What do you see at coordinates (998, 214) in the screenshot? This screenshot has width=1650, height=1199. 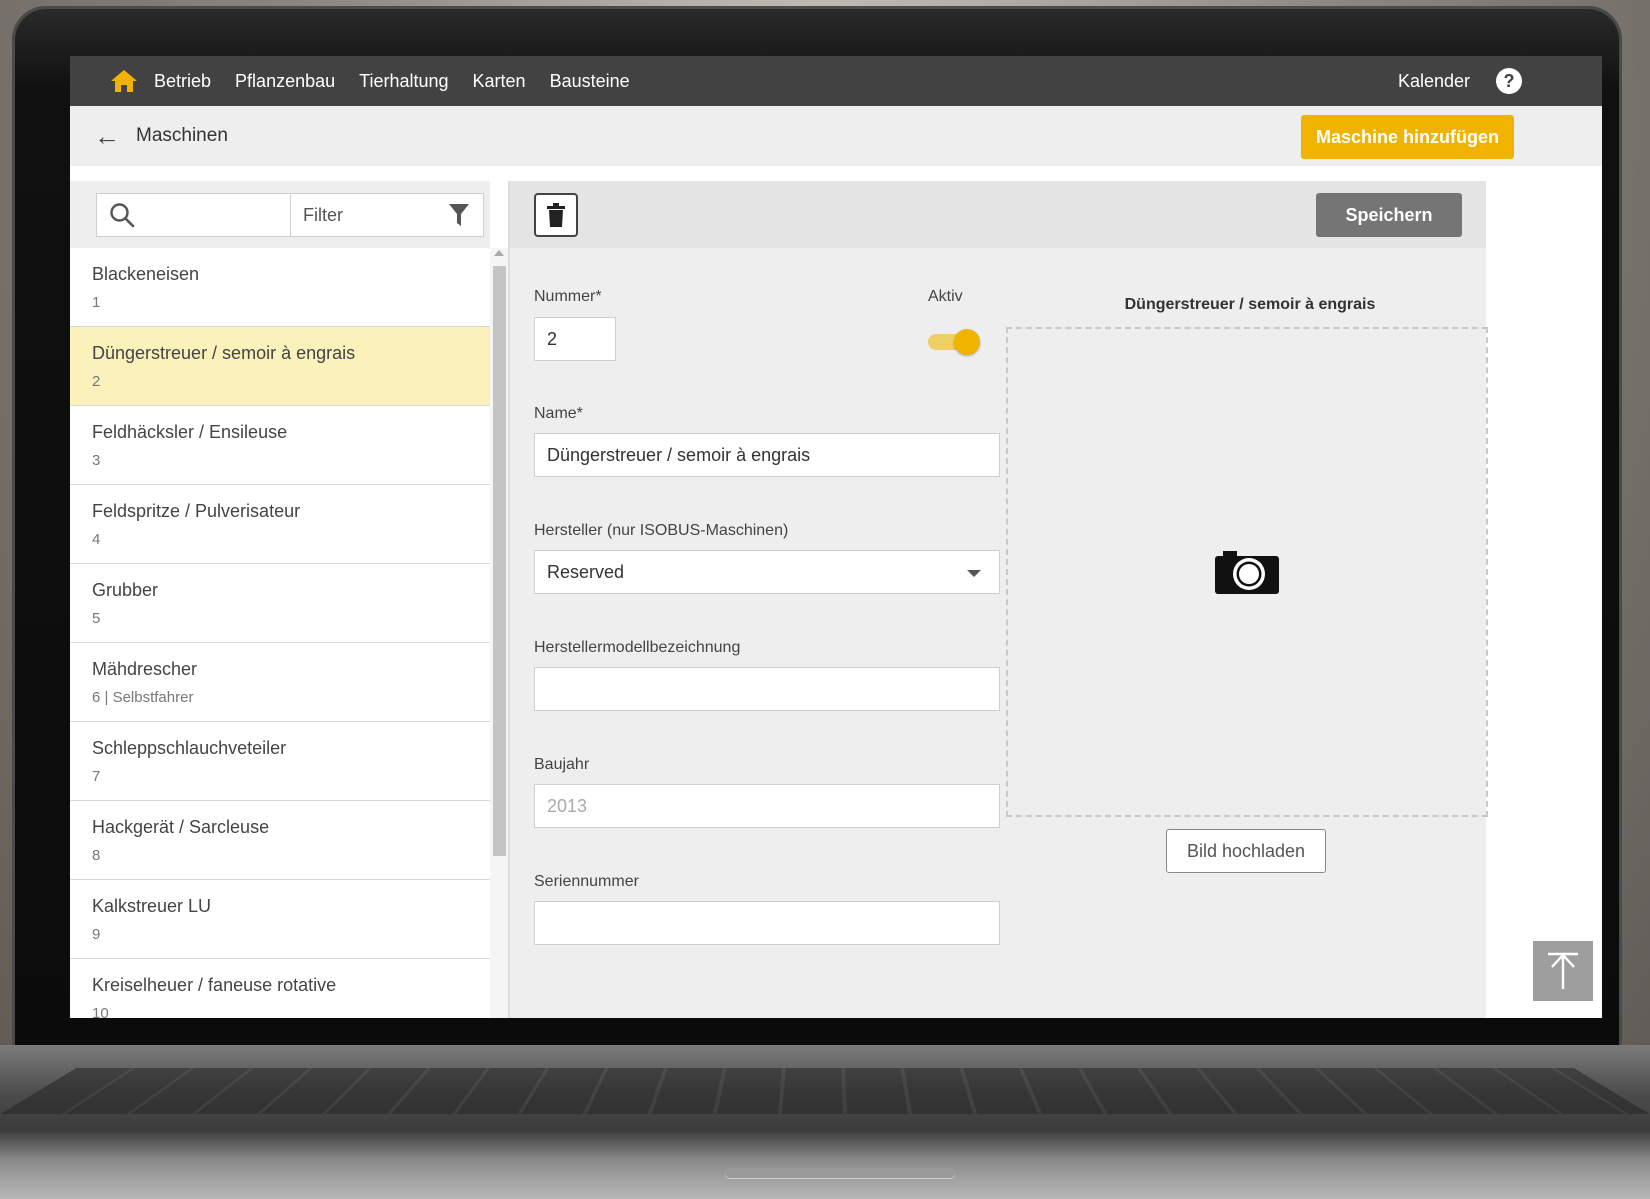 I see `detail-toolbar: Speichern` at bounding box center [998, 214].